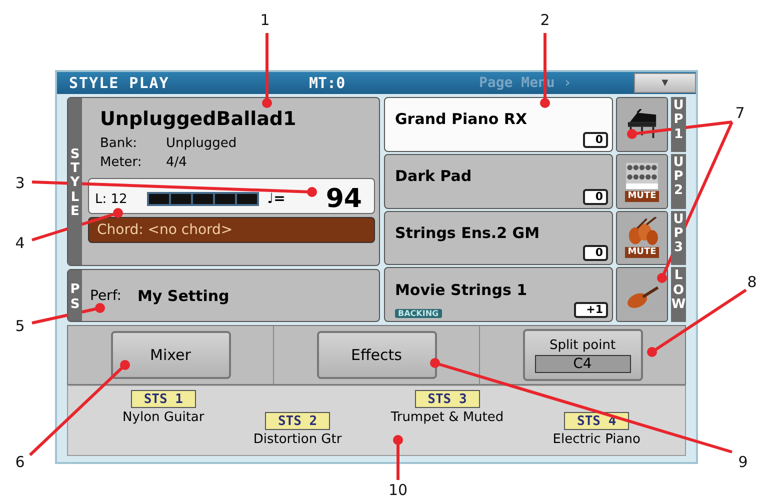 The width and height of the screenshot is (760, 499). I want to click on track-label: UP1, so click(678, 124).